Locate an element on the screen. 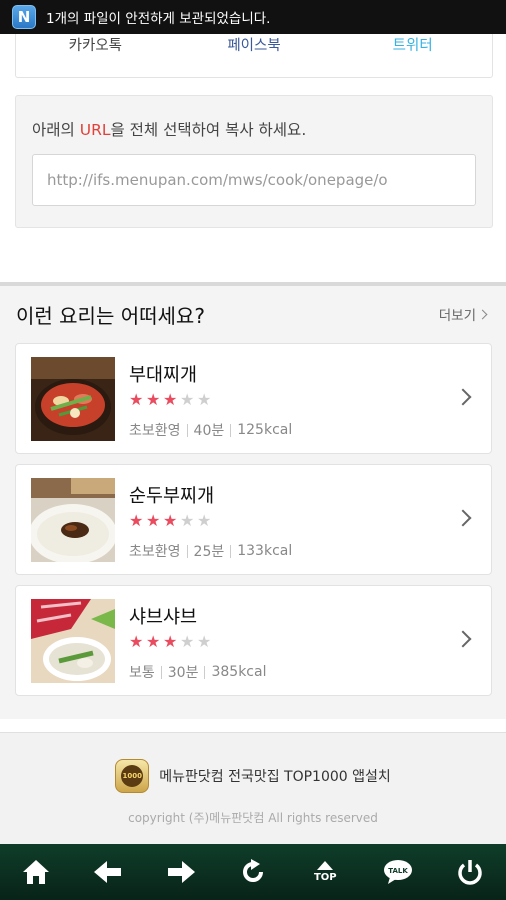 This screenshot has width=506, height=900. bottom-nav: TOP TALK is located at coordinates (253, 872).